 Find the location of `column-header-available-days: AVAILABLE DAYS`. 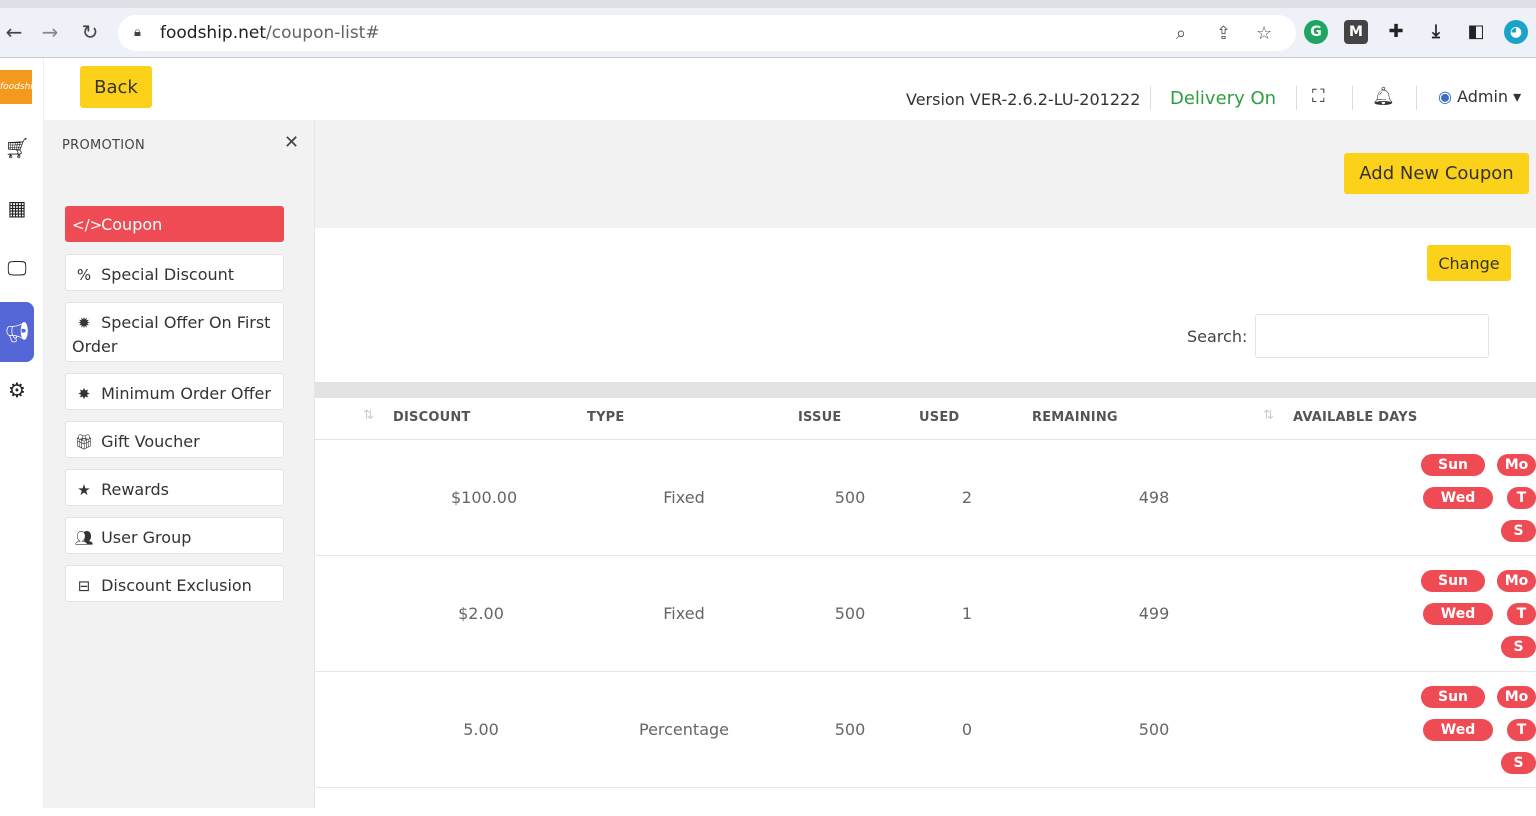

column-header-available-days: AVAILABLE DAYS is located at coordinates (1355, 417).